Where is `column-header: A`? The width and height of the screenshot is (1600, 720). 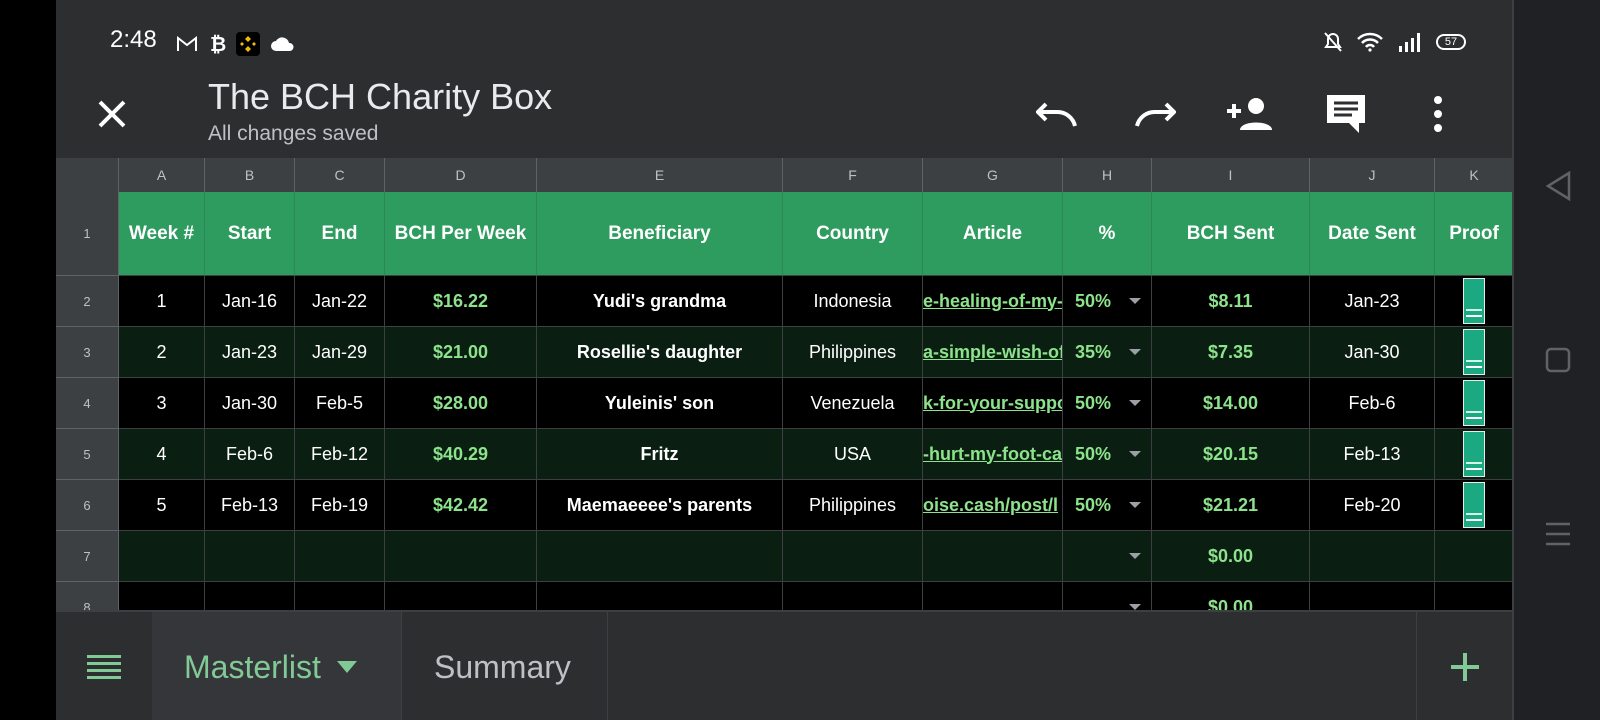 column-header: A is located at coordinates (162, 175).